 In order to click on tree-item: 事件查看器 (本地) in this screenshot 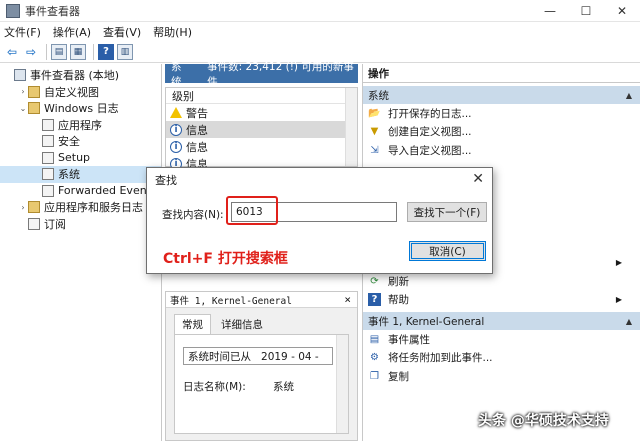, I will do `click(80, 75)`.